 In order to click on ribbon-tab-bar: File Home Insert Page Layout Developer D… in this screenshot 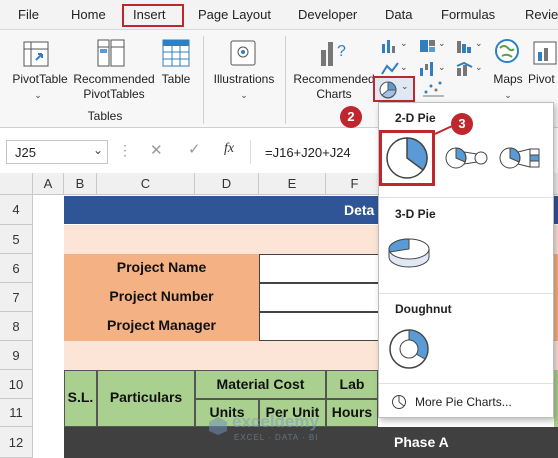, I will do `click(279, 15)`.